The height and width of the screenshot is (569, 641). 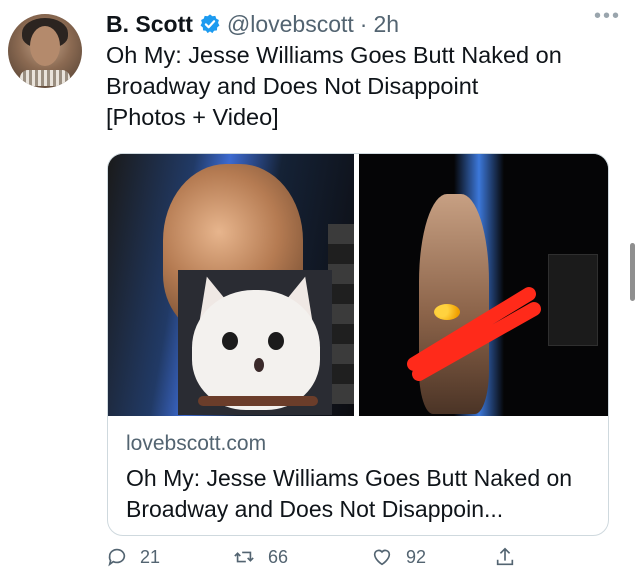 I want to click on cat-head, so click(x=256, y=350).